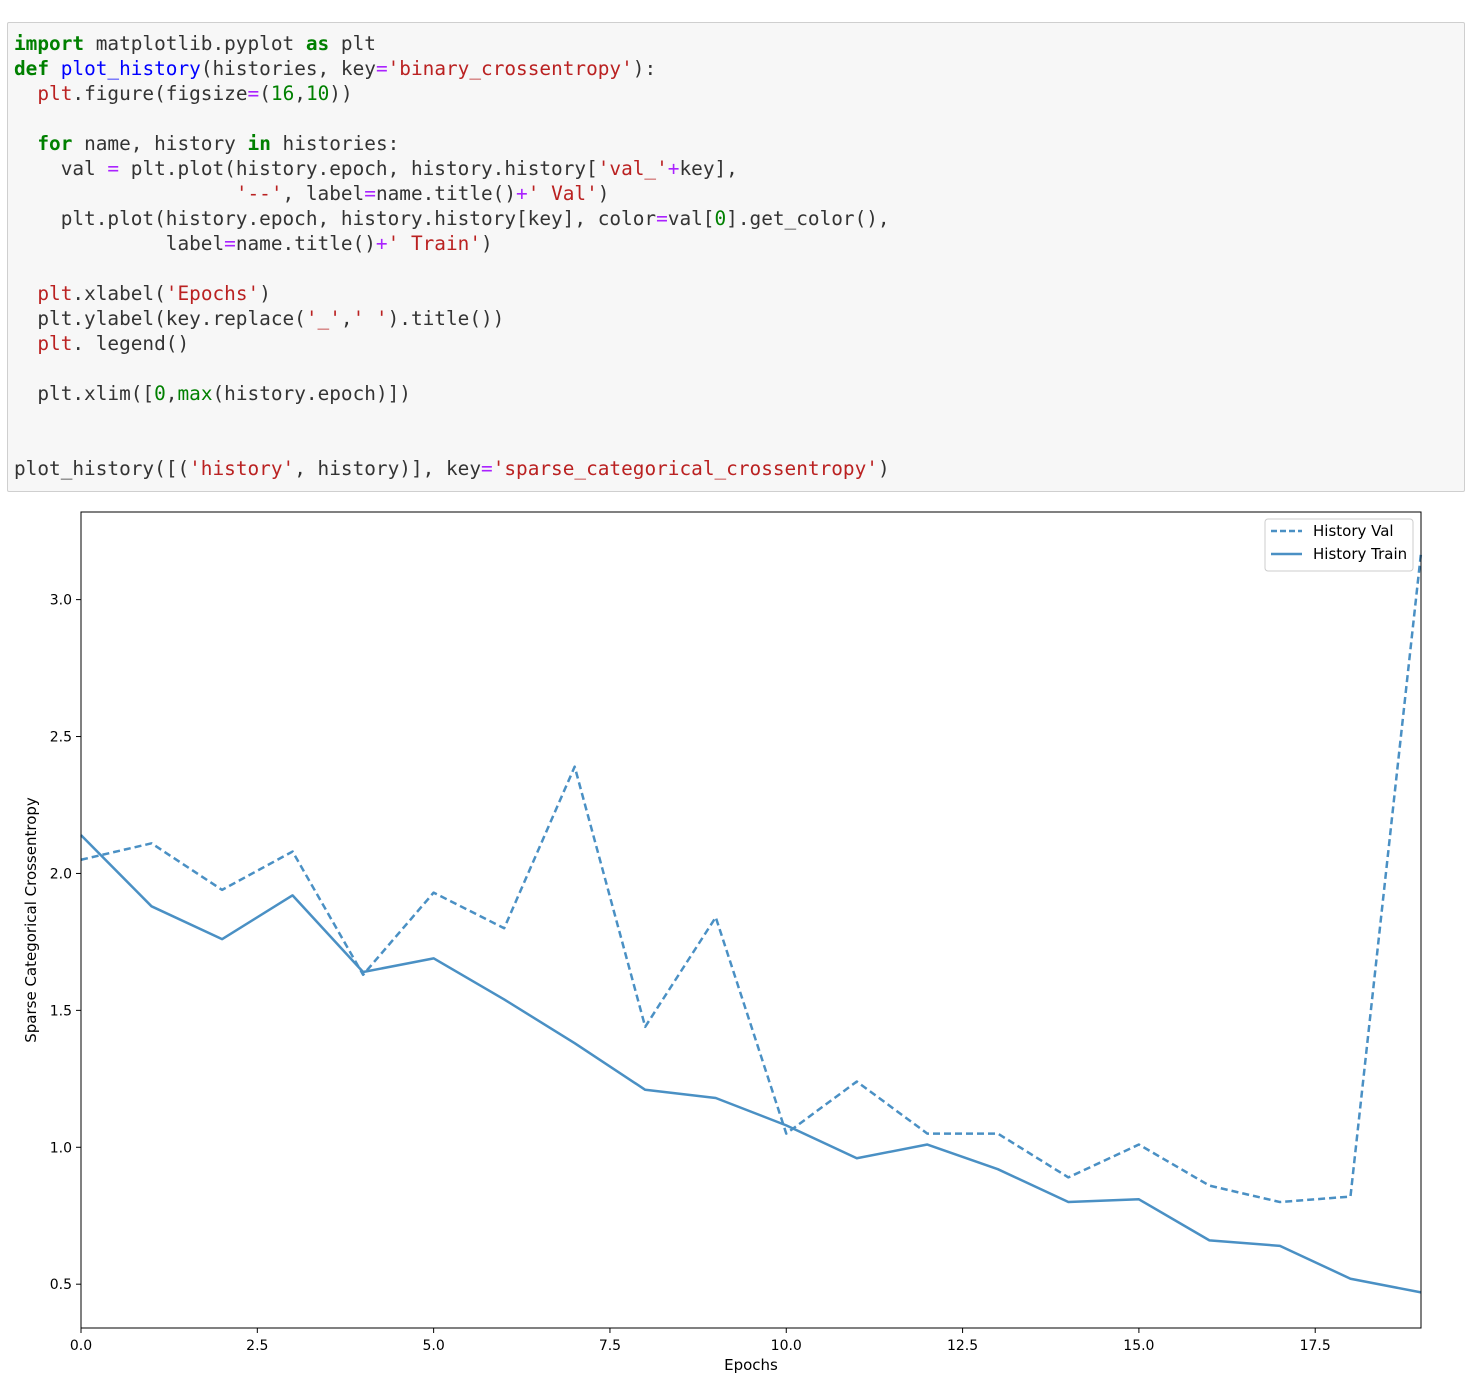 The width and height of the screenshot is (1467, 1386). Describe the element at coordinates (452, 393) in the screenshot. I see `code-line: plt.xlim([0,max(history.epoch)])` at that location.